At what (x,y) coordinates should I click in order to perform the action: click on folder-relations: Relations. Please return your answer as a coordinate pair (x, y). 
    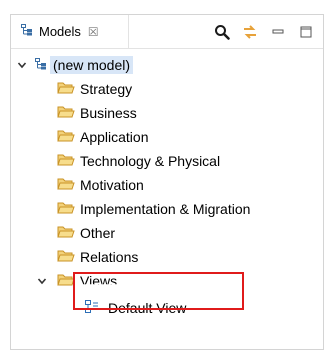
    Looking at the image, I should click on (167, 257).